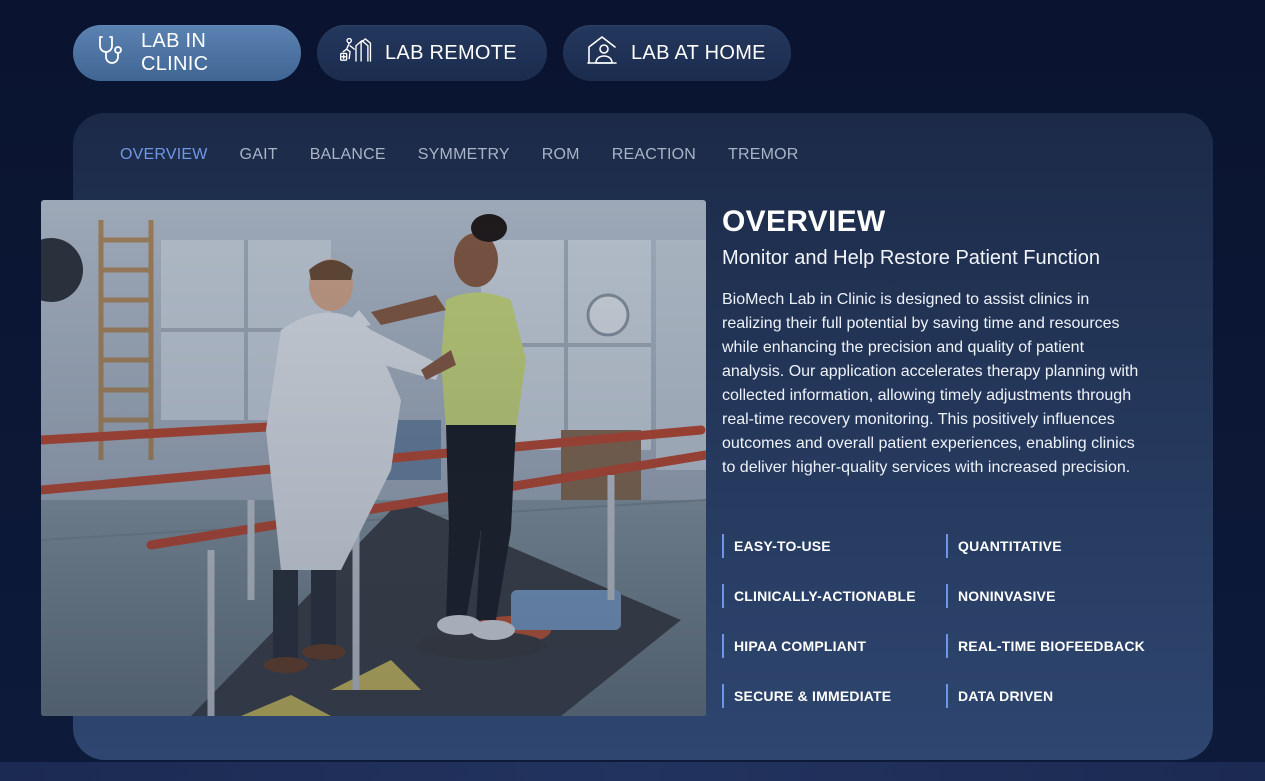 Image resolution: width=1265 pixels, height=781 pixels. Describe the element at coordinates (834, 596) in the screenshot. I see `feature-clinically-actionable: CLINICALLY-ACTIONABLE` at that location.